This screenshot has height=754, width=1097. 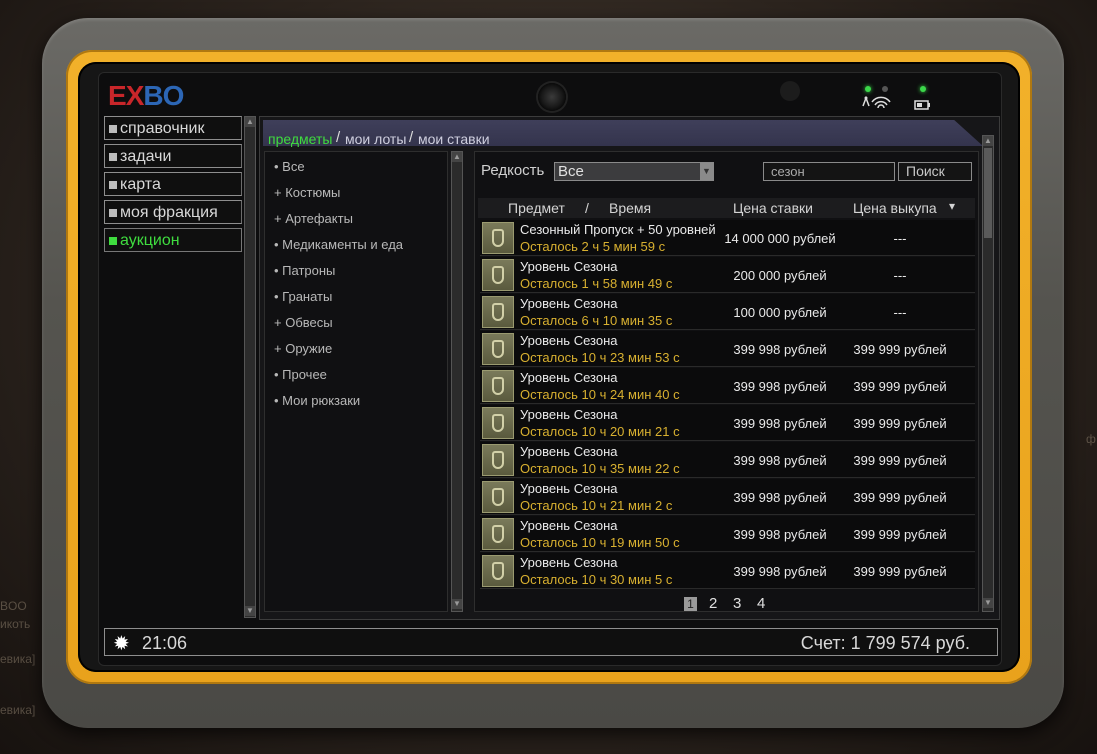 What do you see at coordinates (317, 400) in the screenshot?
I see `category-item: • Мои рюкзаки` at bounding box center [317, 400].